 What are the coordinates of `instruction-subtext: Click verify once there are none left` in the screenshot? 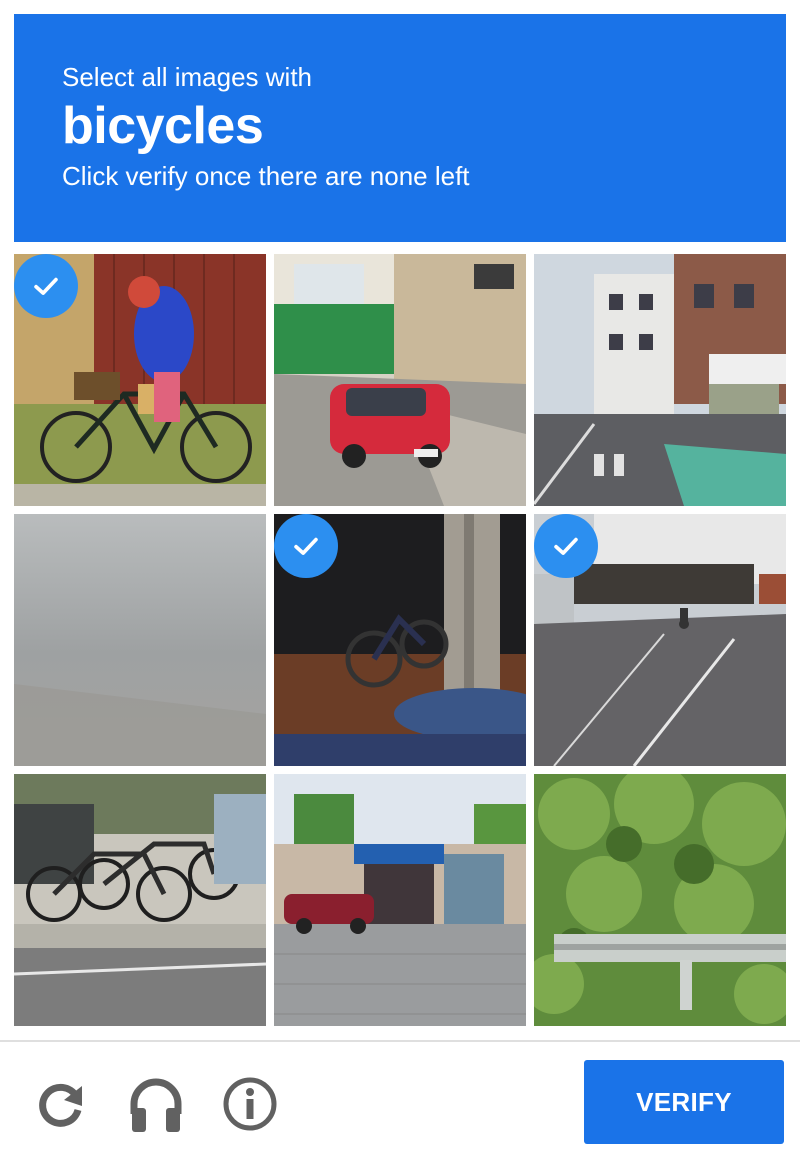 It's located at (266, 176).